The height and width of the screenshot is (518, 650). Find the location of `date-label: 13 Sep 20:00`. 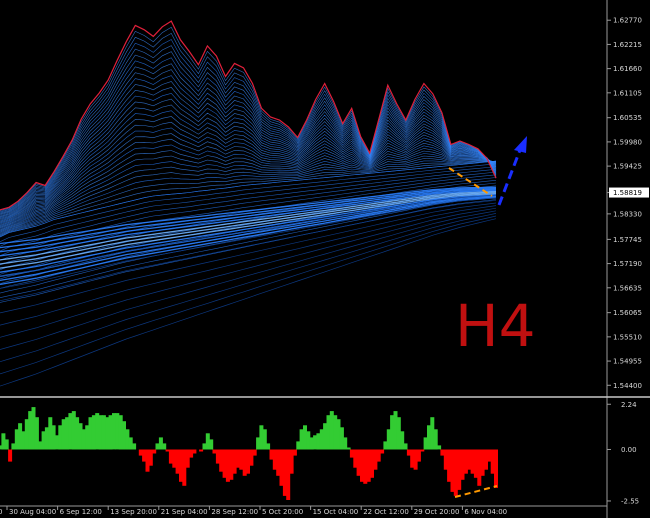

date-label: 13 Sep 20:00 is located at coordinates (133, 512).